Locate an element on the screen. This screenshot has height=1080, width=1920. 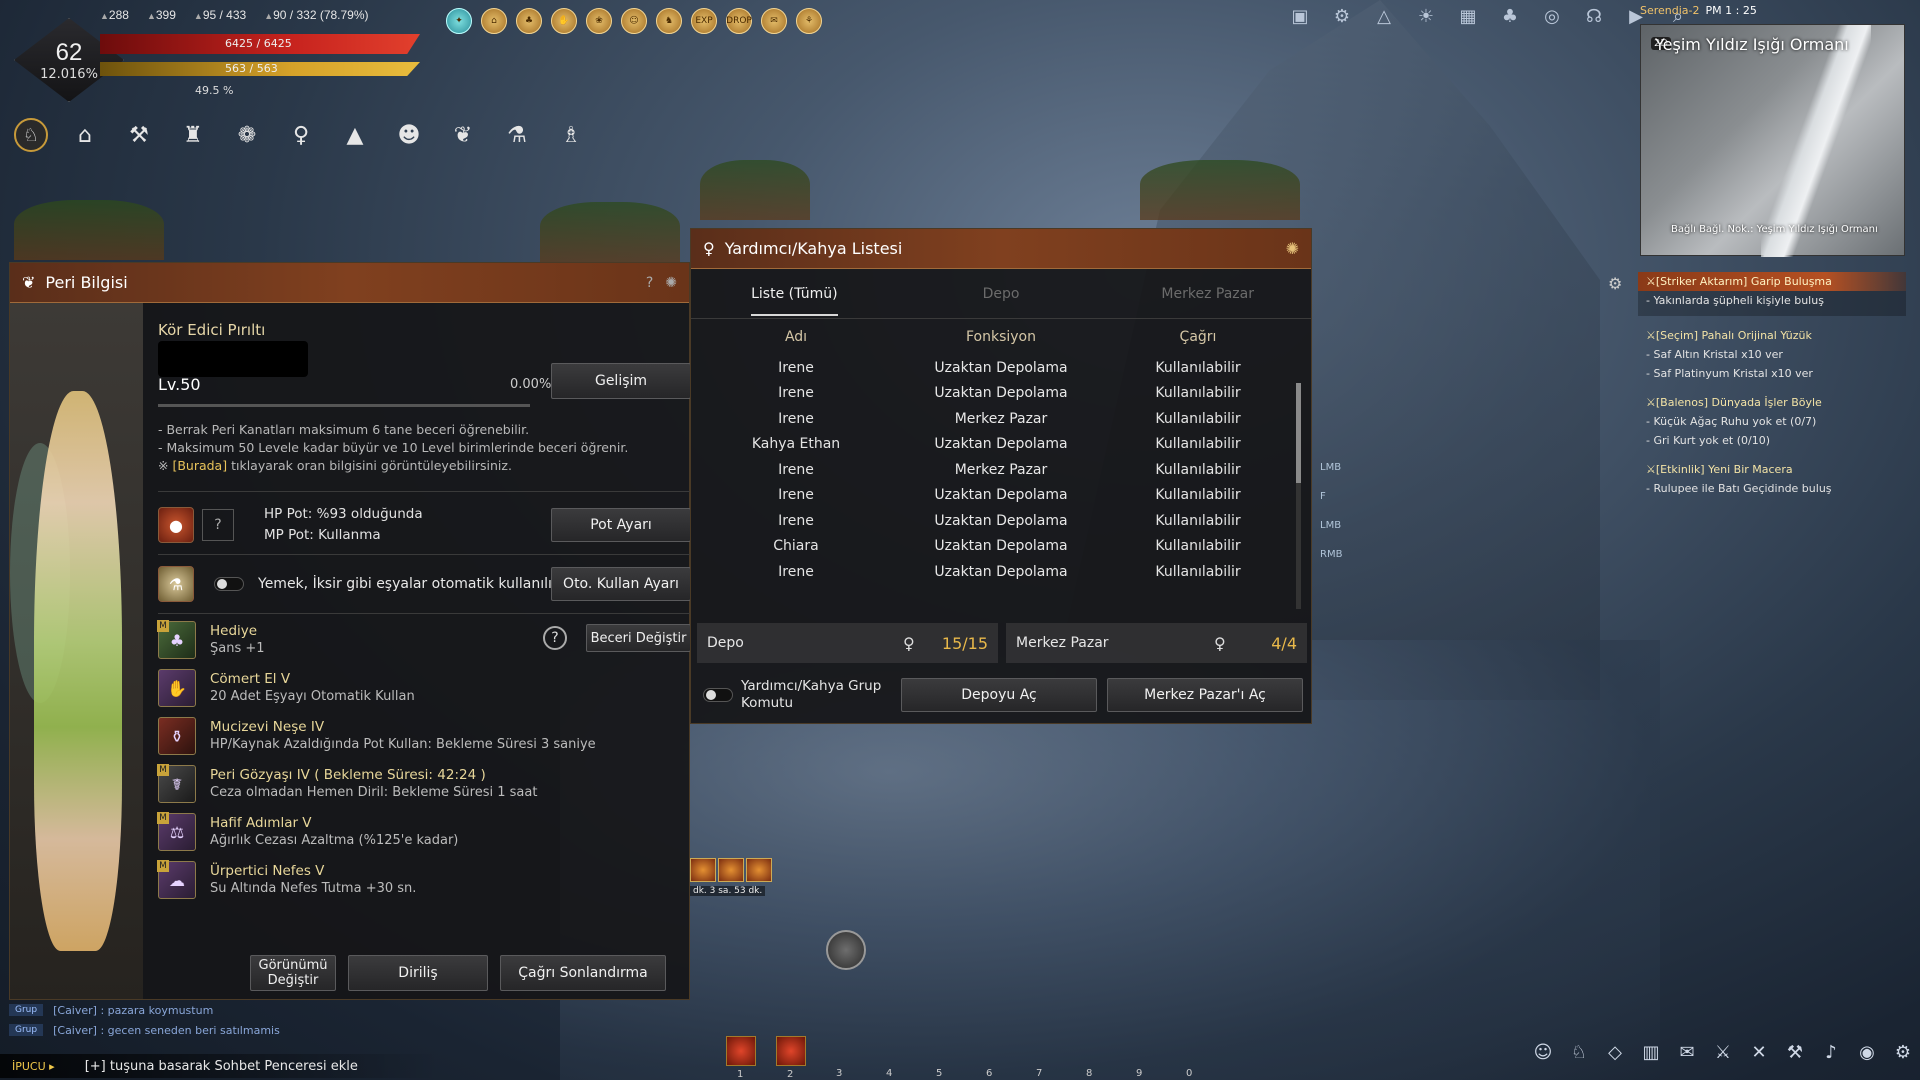
open-market-button: Merkez Pazar'ı Aç is located at coordinates (1205, 695).